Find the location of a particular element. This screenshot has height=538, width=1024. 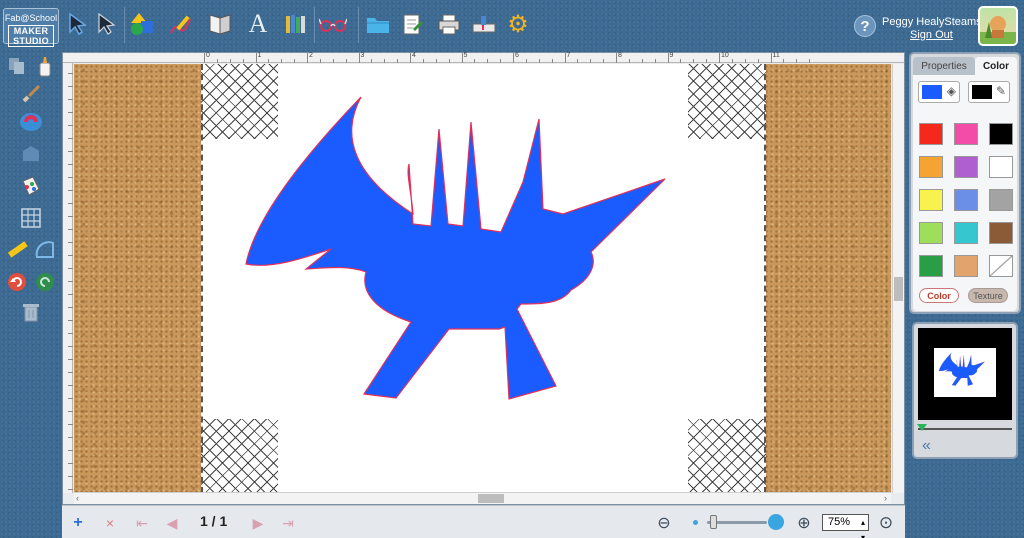

add-page-button: + is located at coordinates (78, 523).